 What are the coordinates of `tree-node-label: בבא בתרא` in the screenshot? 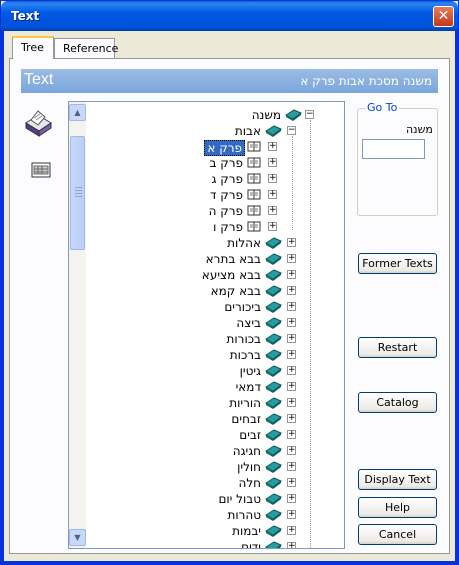 It's located at (233, 259).